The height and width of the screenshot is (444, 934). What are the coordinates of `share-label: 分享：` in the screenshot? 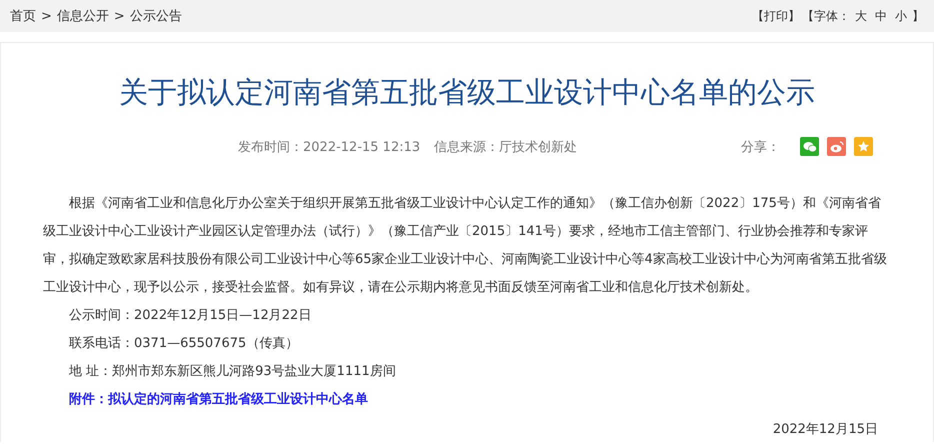 It's located at (760, 147).